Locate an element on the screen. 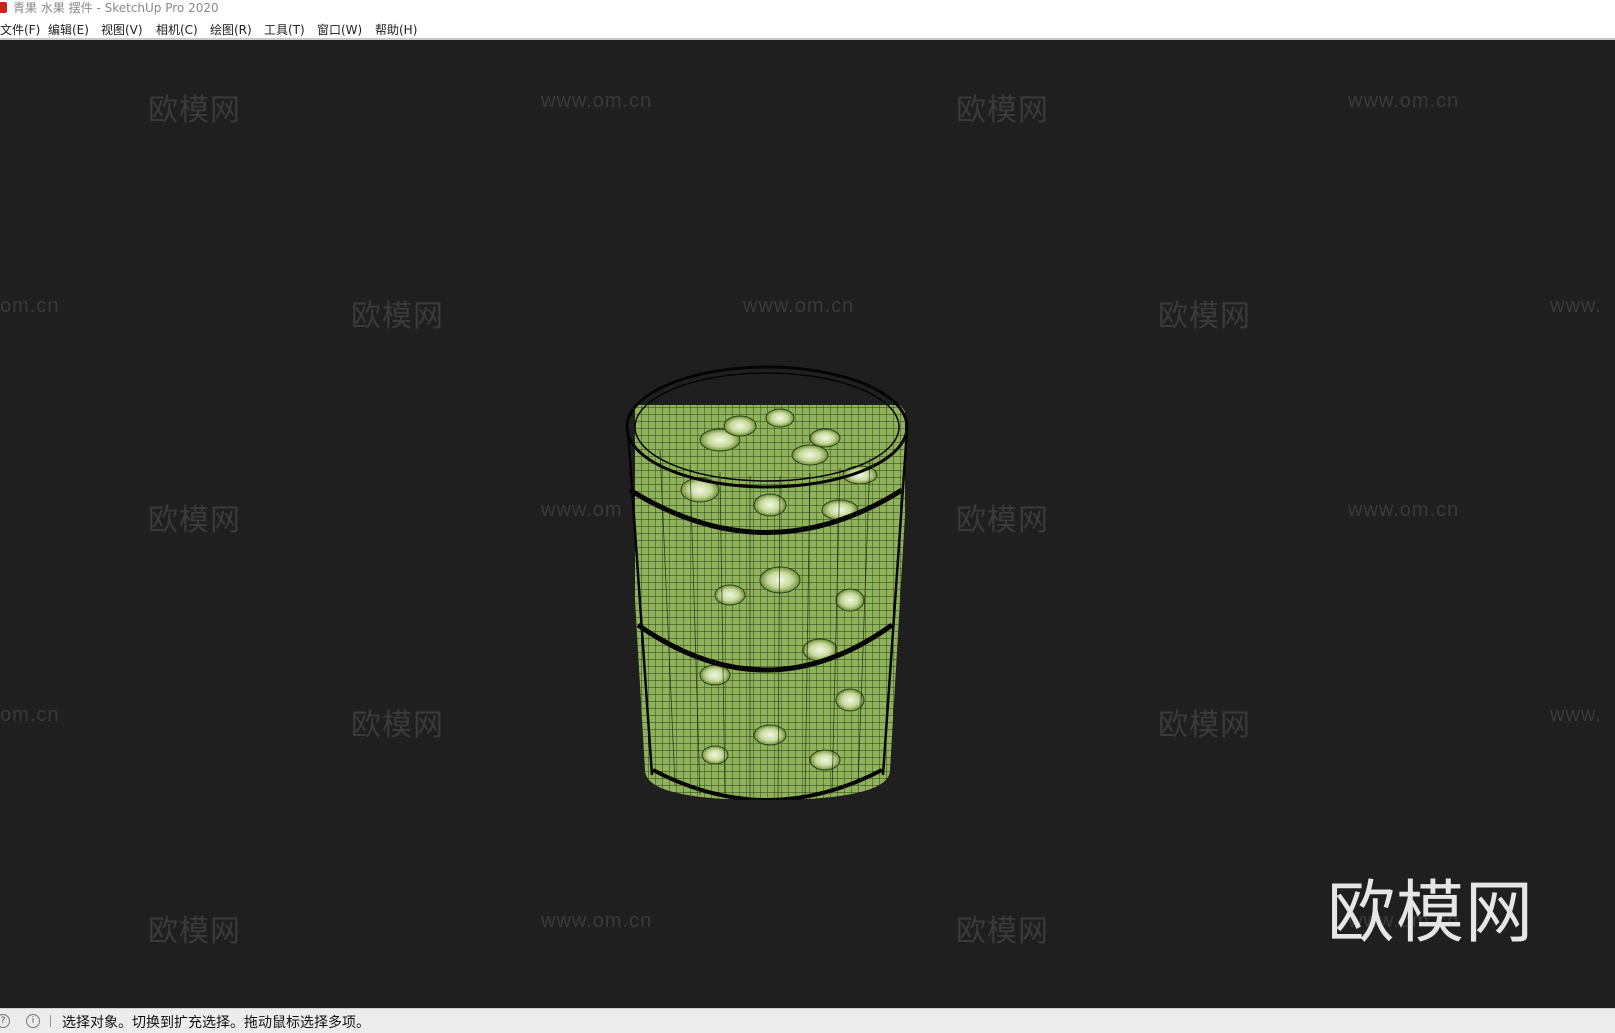  sketchup-logo-icon is located at coordinates (3, 7).